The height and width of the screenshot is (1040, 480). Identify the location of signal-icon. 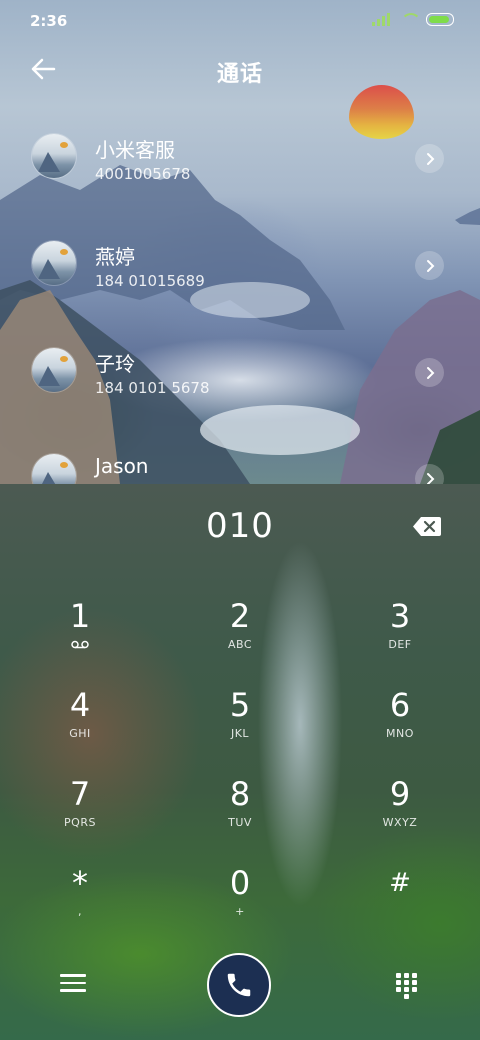
(382, 19).